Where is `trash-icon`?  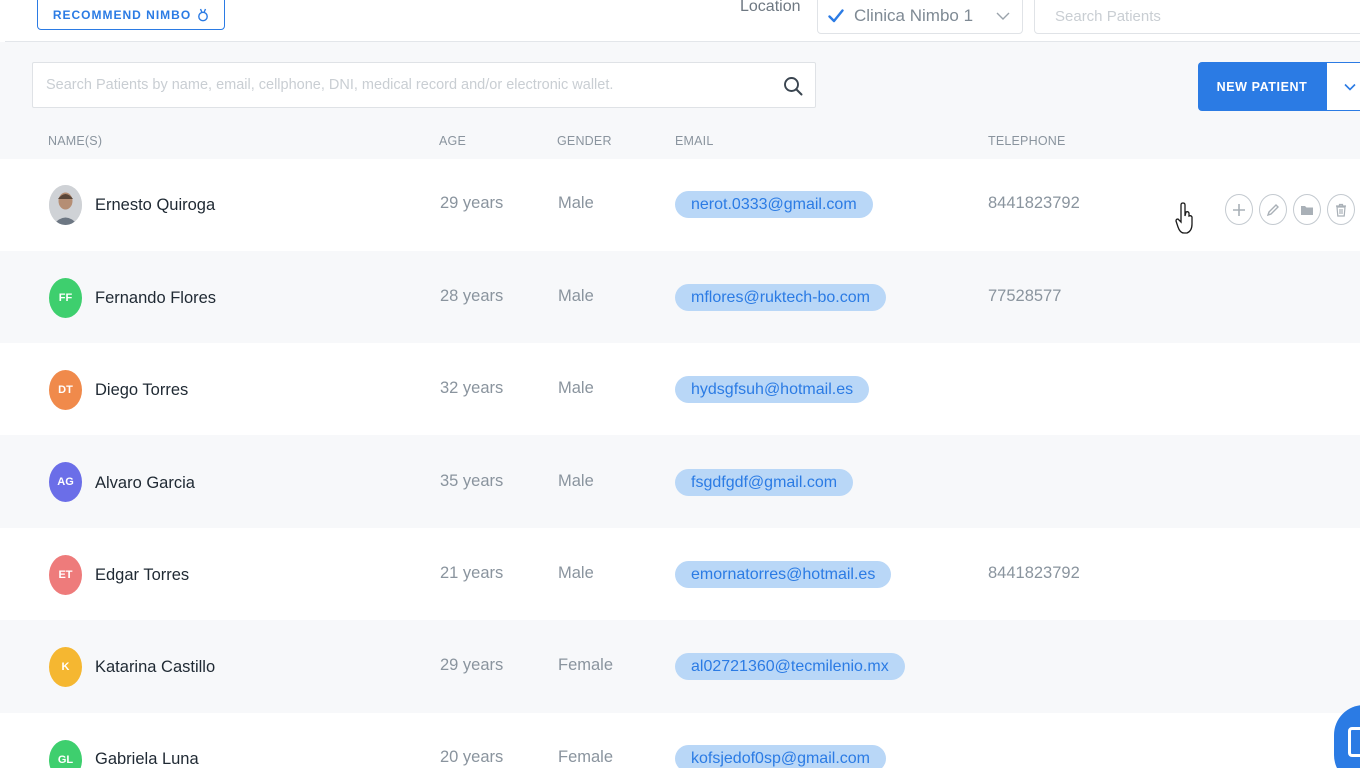
trash-icon is located at coordinates (1341, 210).